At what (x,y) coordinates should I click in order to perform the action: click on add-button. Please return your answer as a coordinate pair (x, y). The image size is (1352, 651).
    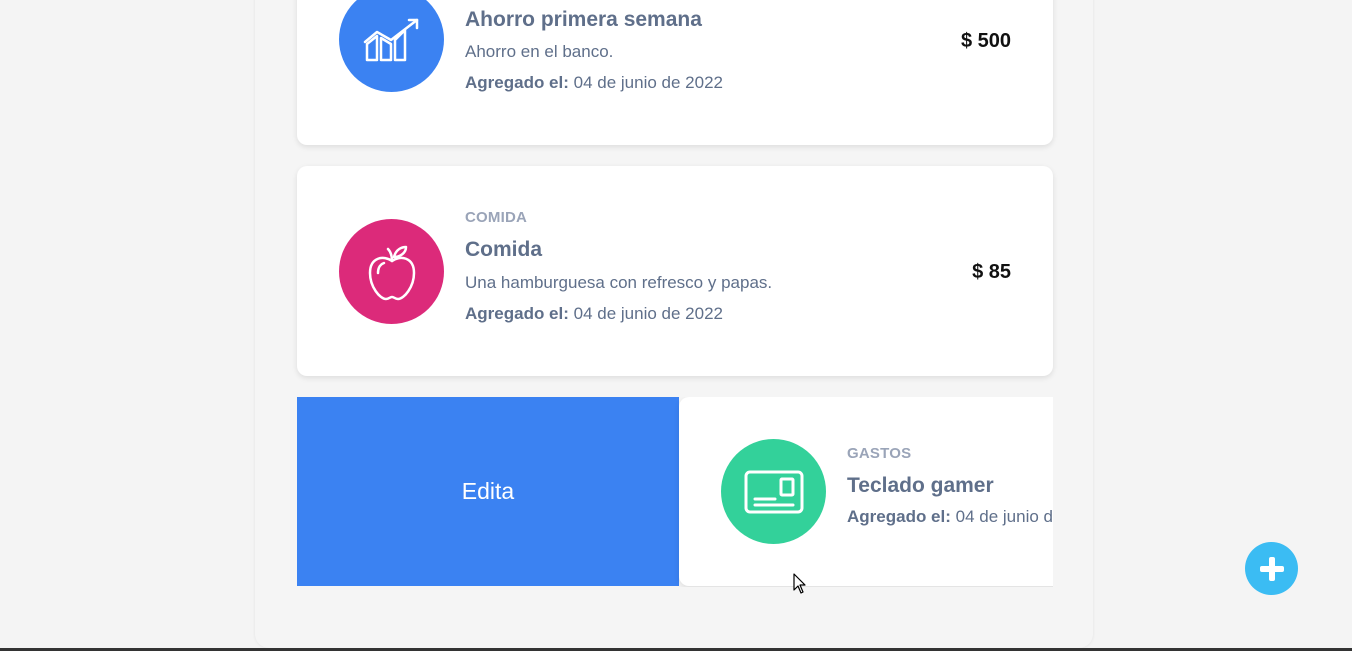
    Looking at the image, I should click on (1271, 568).